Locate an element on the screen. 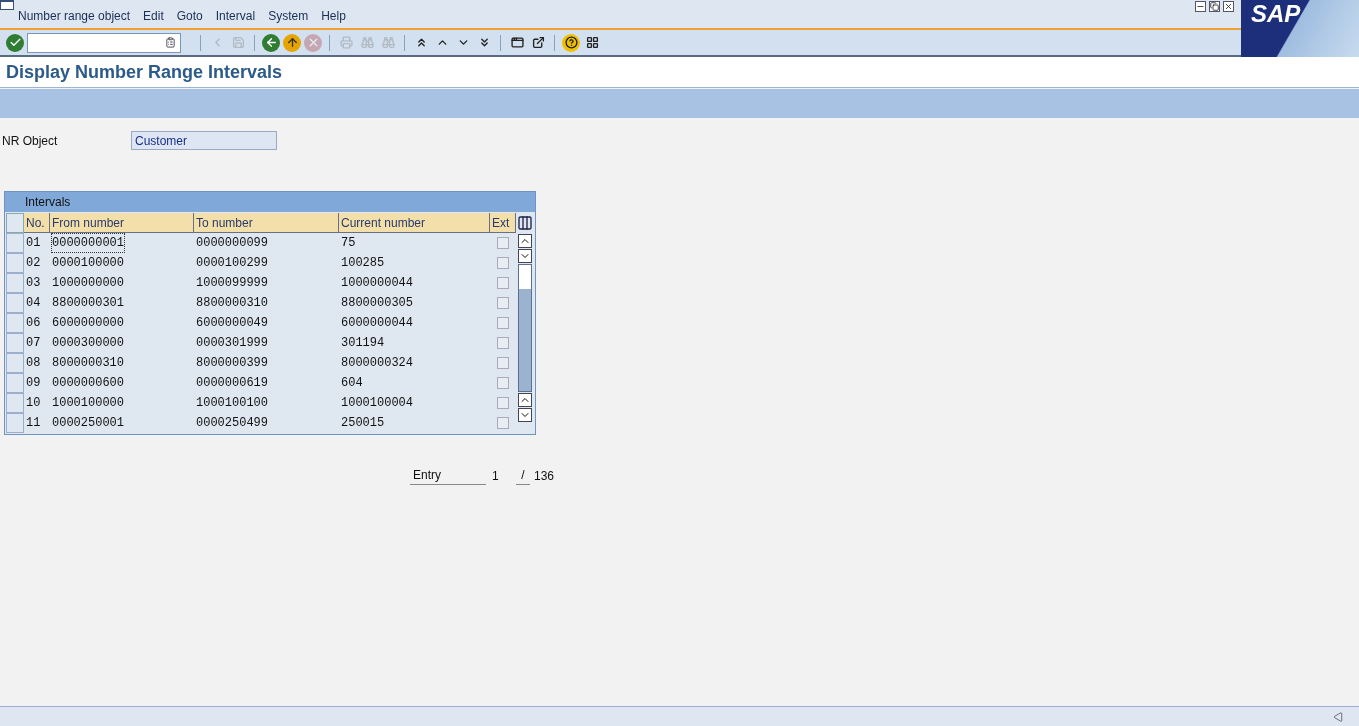  entry-value: 1 is located at coordinates (495, 476).